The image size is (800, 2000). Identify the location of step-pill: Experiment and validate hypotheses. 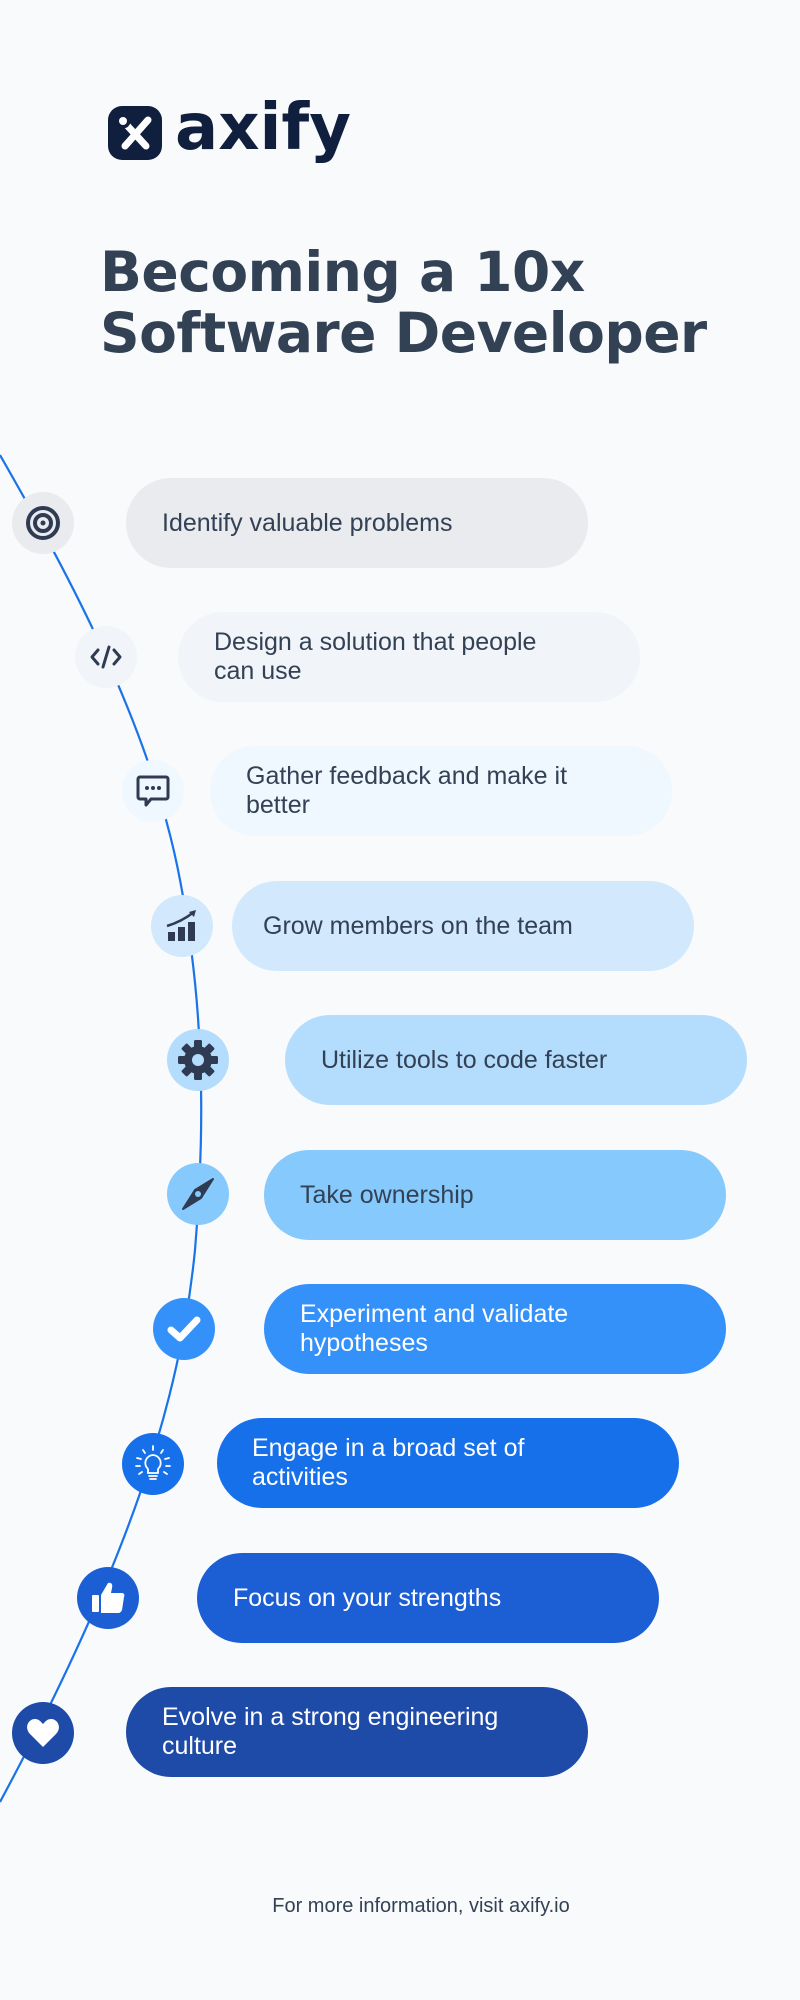
(495, 1329).